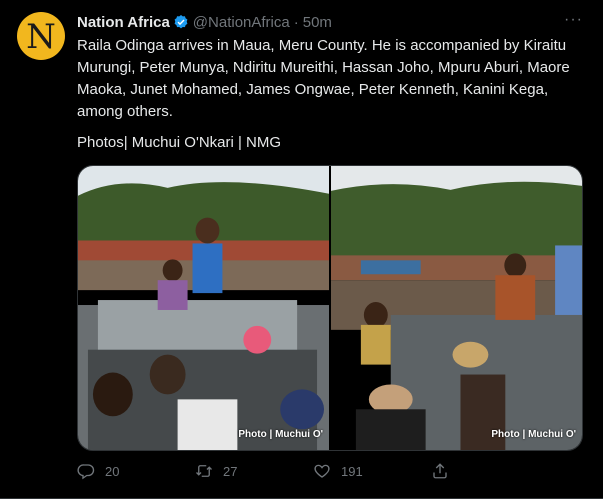 The image size is (603, 499). What do you see at coordinates (573, 20) in the screenshot?
I see `more-options-icon: ···` at bounding box center [573, 20].